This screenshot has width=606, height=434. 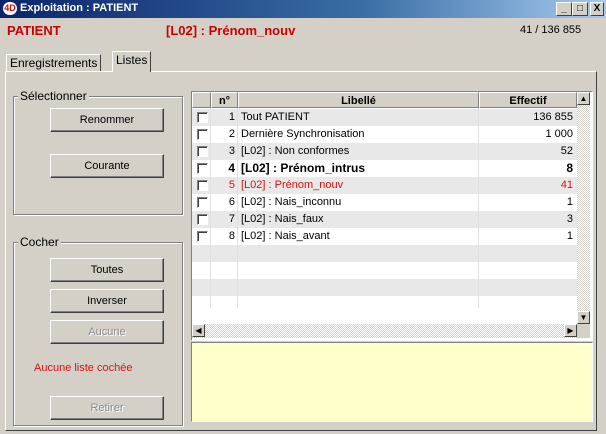 I want to click on row-label: Dernière Synchronisation, so click(x=303, y=134).